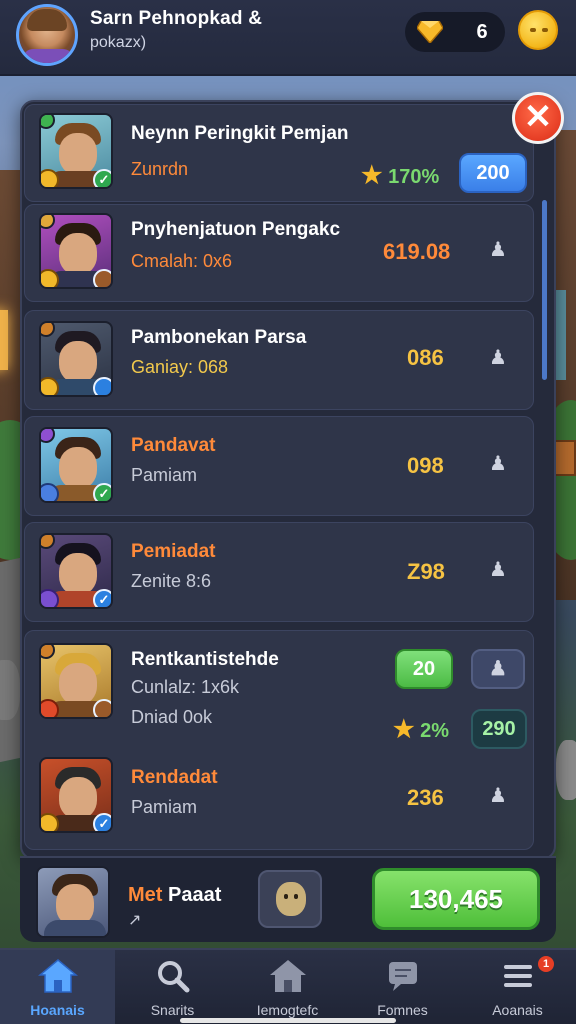 Image resolution: width=576 pixels, height=1024 pixels. What do you see at coordinates (174, 977) in the screenshot?
I see `search-icon` at bounding box center [174, 977].